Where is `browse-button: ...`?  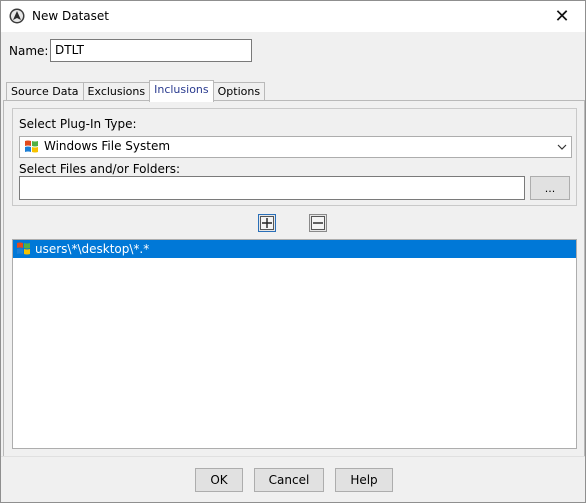 browse-button: ... is located at coordinates (550, 188).